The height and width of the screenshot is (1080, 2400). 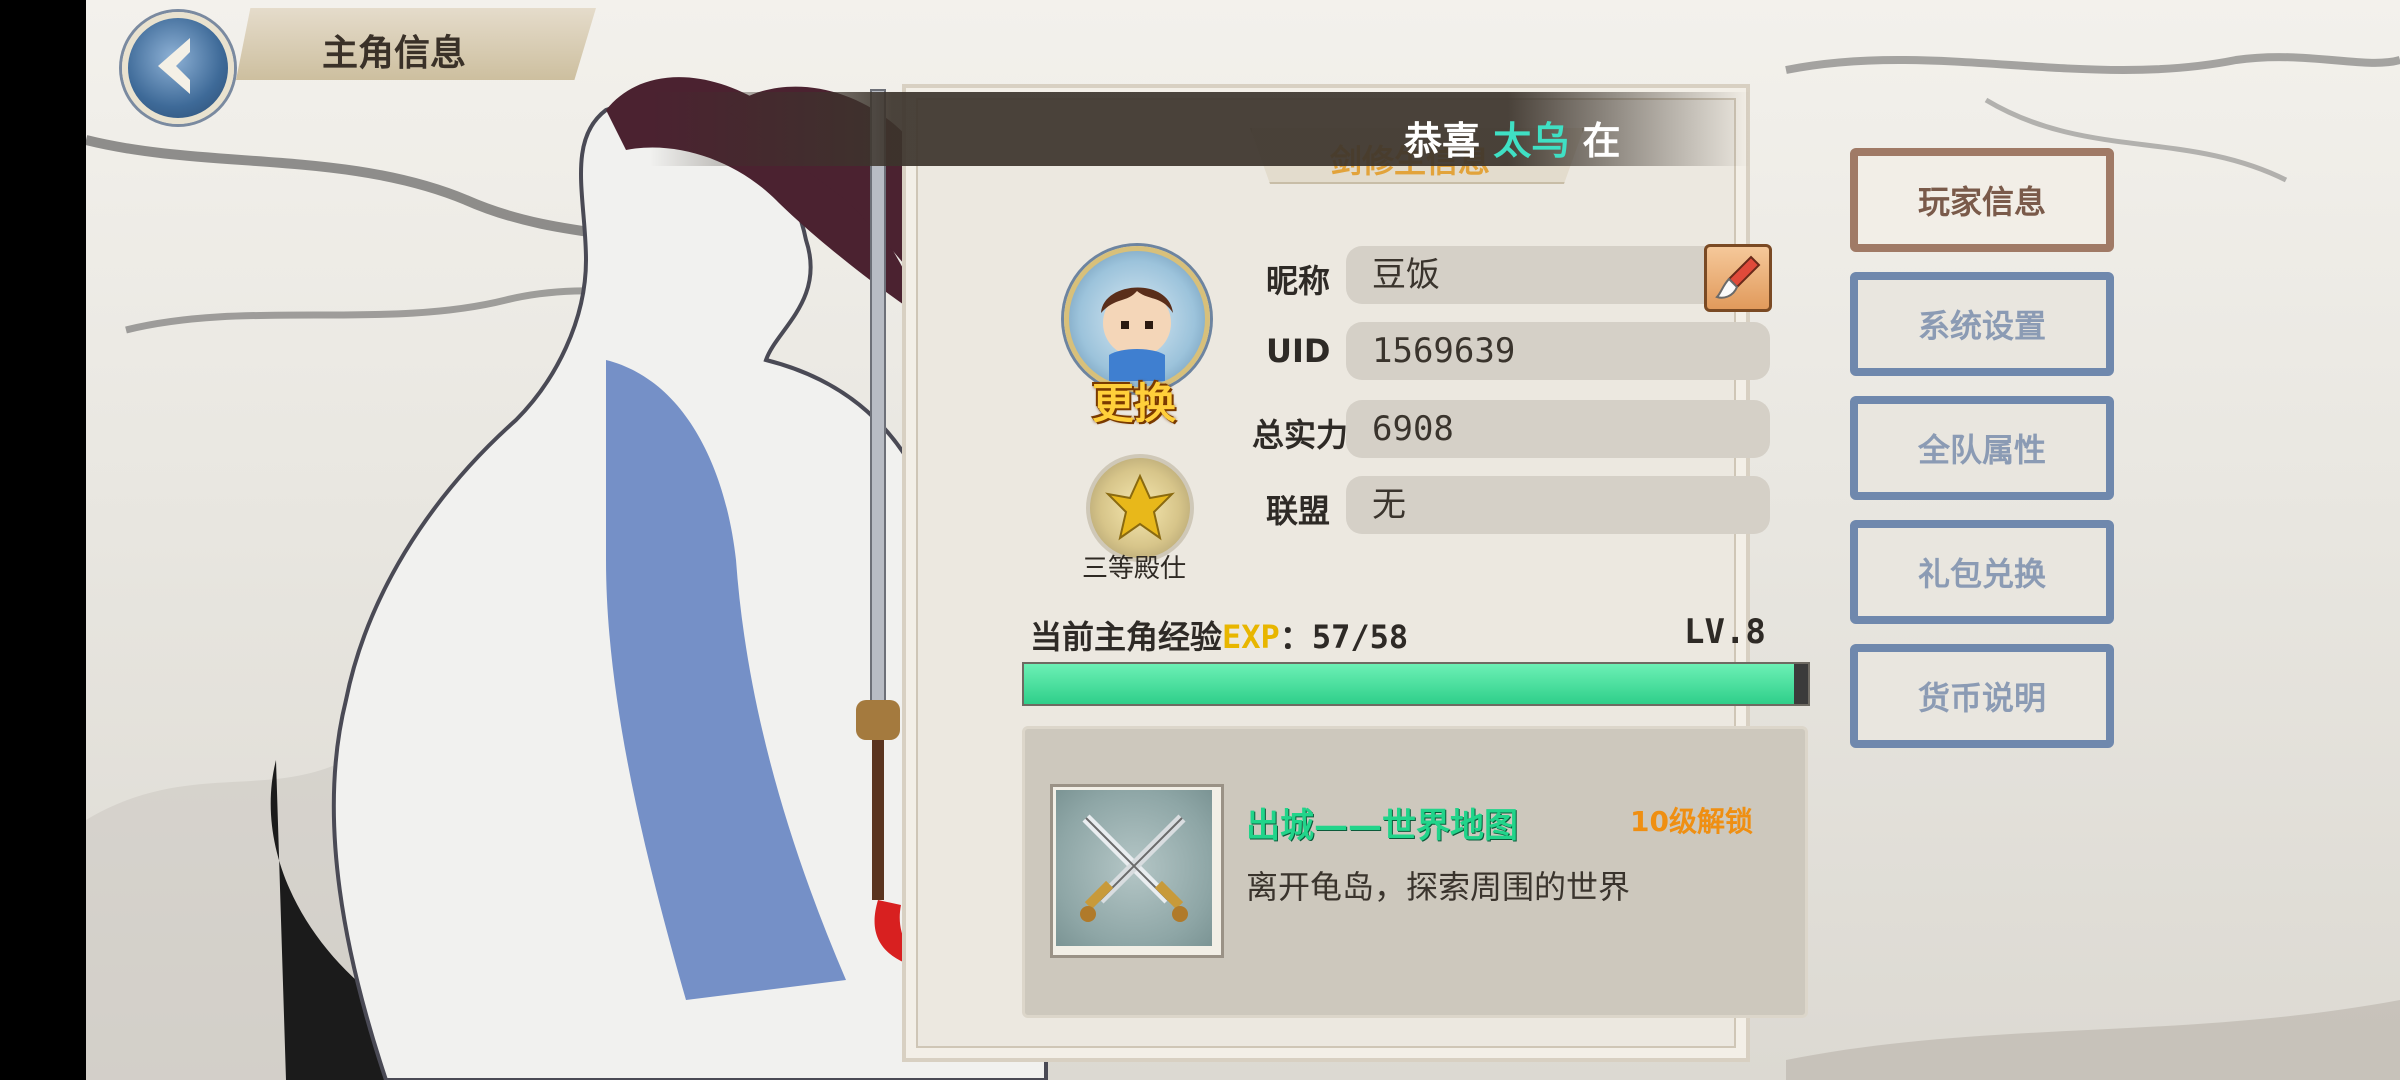 I want to click on back-arrow-icon, so click(x=174, y=66).